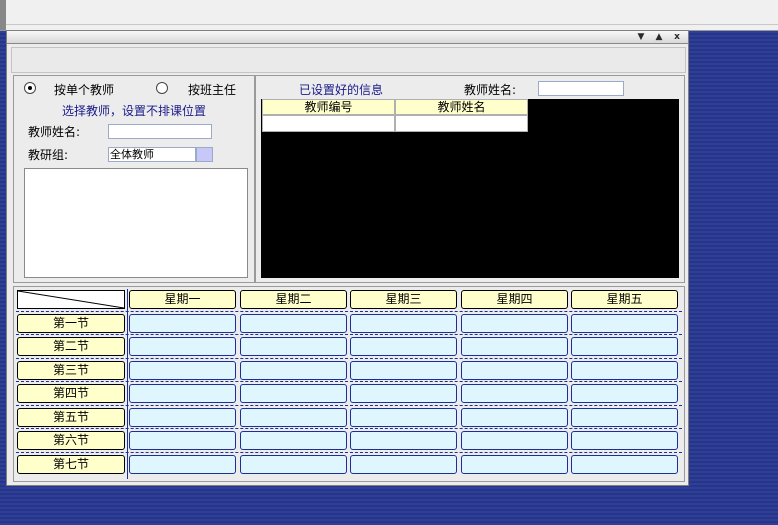 This screenshot has width=778, height=525. Describe the element at coordinates (71, 323) in the screenshot. I see `period-header-1: 第一节` at that location.